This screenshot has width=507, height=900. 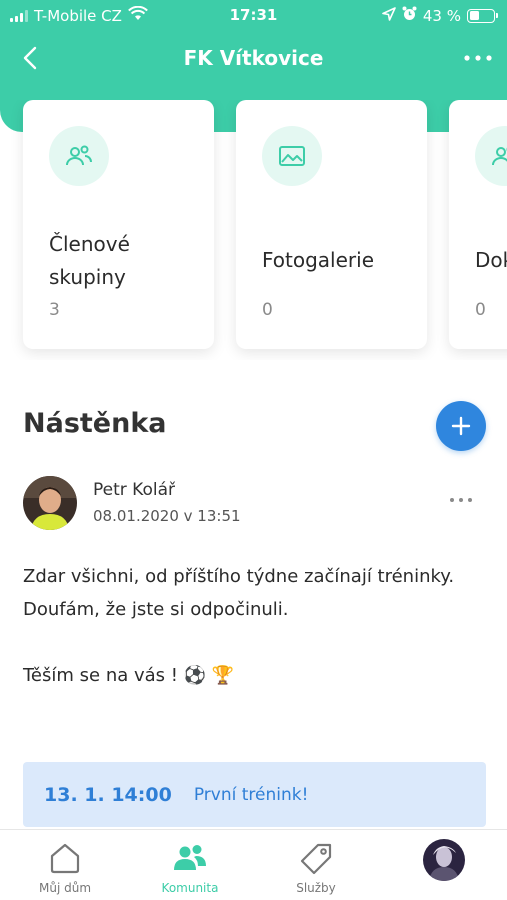 I want to click on status-right: 43 %, so click(x=440, y=15).